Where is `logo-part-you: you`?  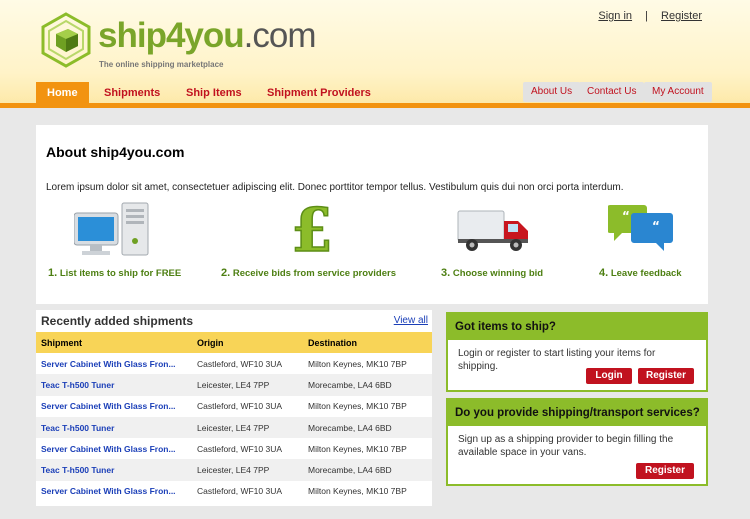
logo-part-you: you is located at coordinates (214, 35).